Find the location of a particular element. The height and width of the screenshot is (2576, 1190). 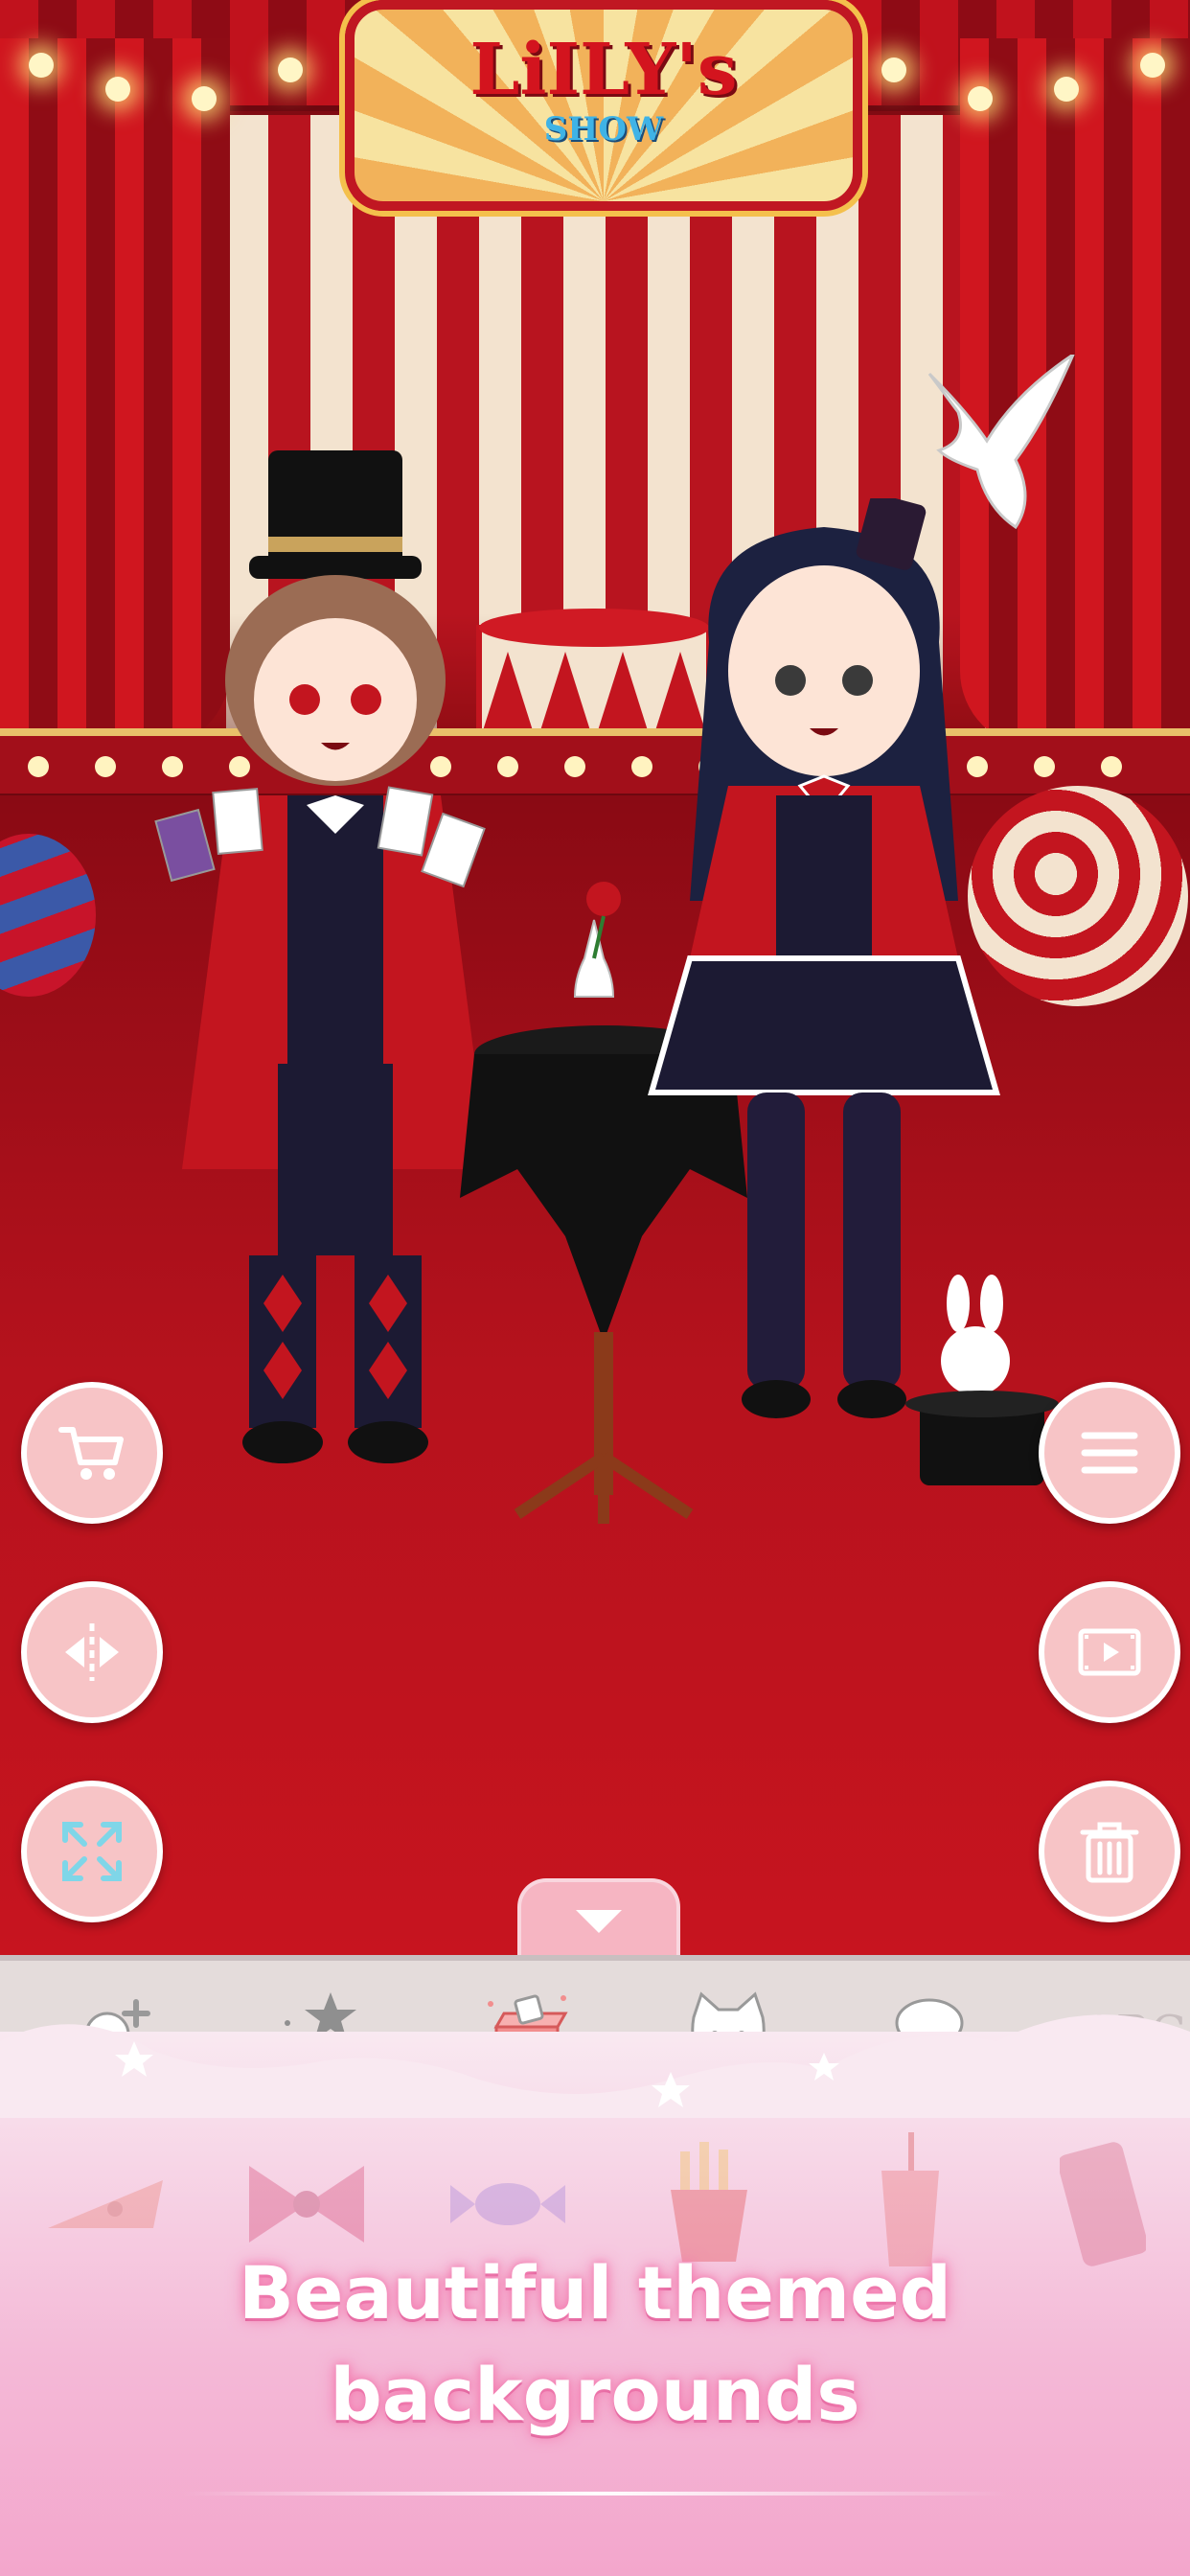

cart-icon is located at coordinates (91, 1453).